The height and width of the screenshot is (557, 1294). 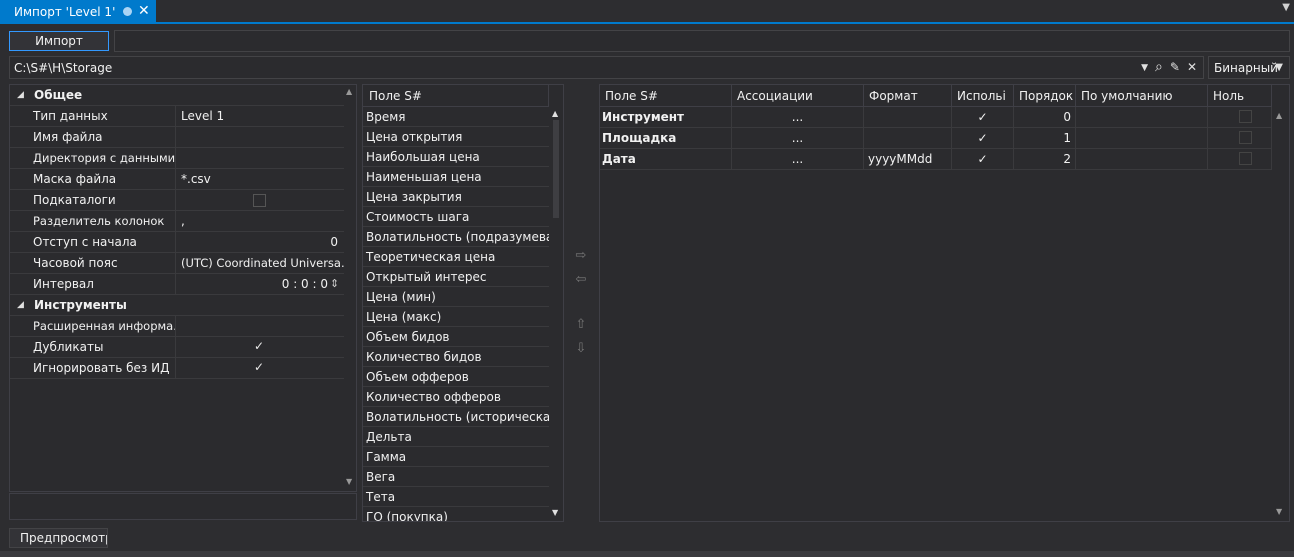 What do you see at coordinates (259, 346) in the screenshot?
I see `duplicates-checkbox: ✓` at bounding box center [259, 346].